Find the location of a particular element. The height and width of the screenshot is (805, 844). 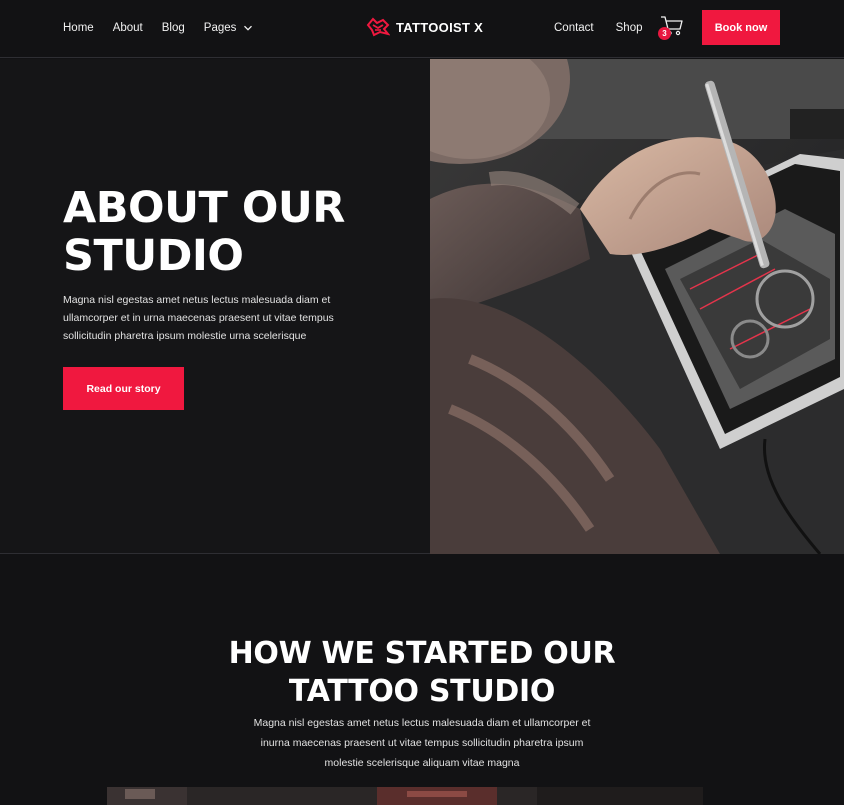

book-now-button: Book now is located at coordinates (741, 27).